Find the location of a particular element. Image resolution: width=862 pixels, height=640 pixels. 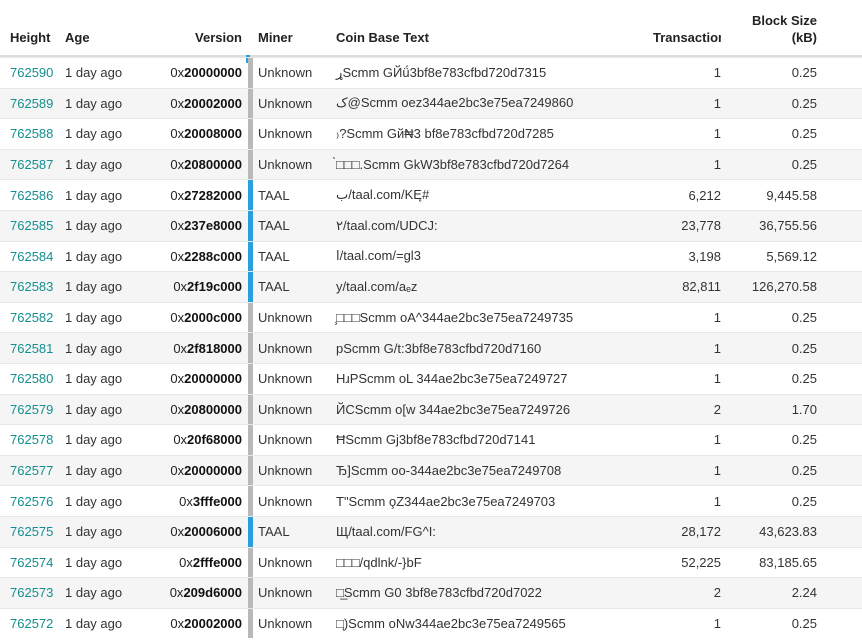

block-height: 762580 is located at coordinates (31, 378).